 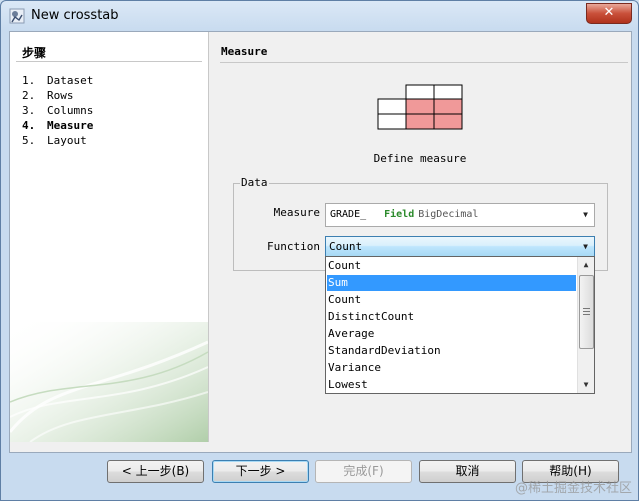 I want to click on step-label: Measure, so click(x=70, y=125).